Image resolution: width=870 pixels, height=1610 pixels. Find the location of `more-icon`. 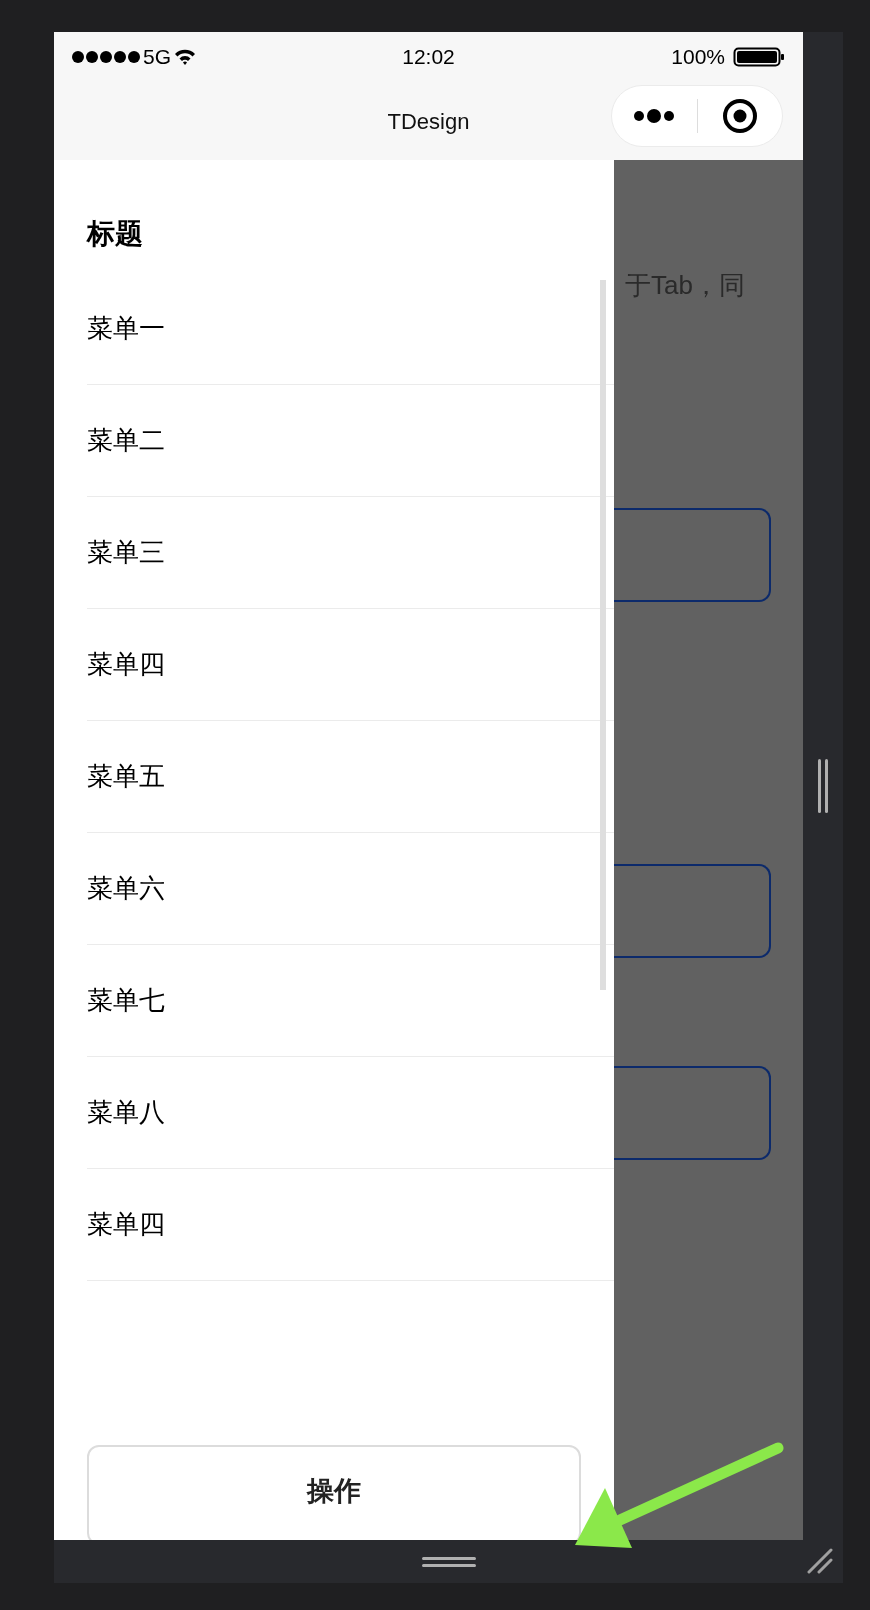

more-icon is located at coordinates (654, 116).